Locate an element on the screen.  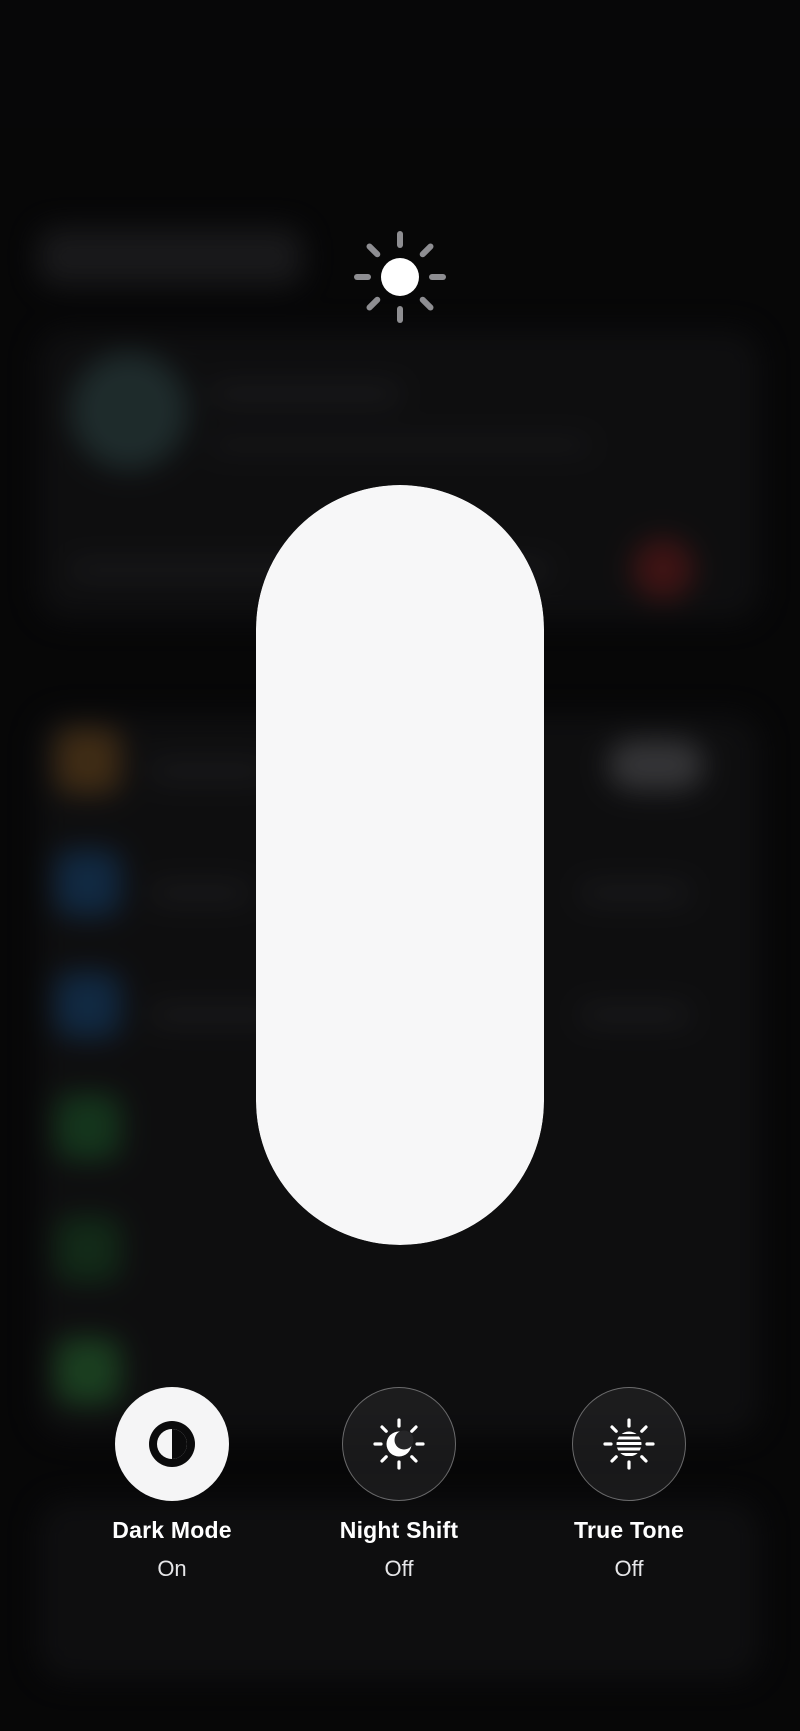
dark-mode-icon is located at coordinates (172, 1444).